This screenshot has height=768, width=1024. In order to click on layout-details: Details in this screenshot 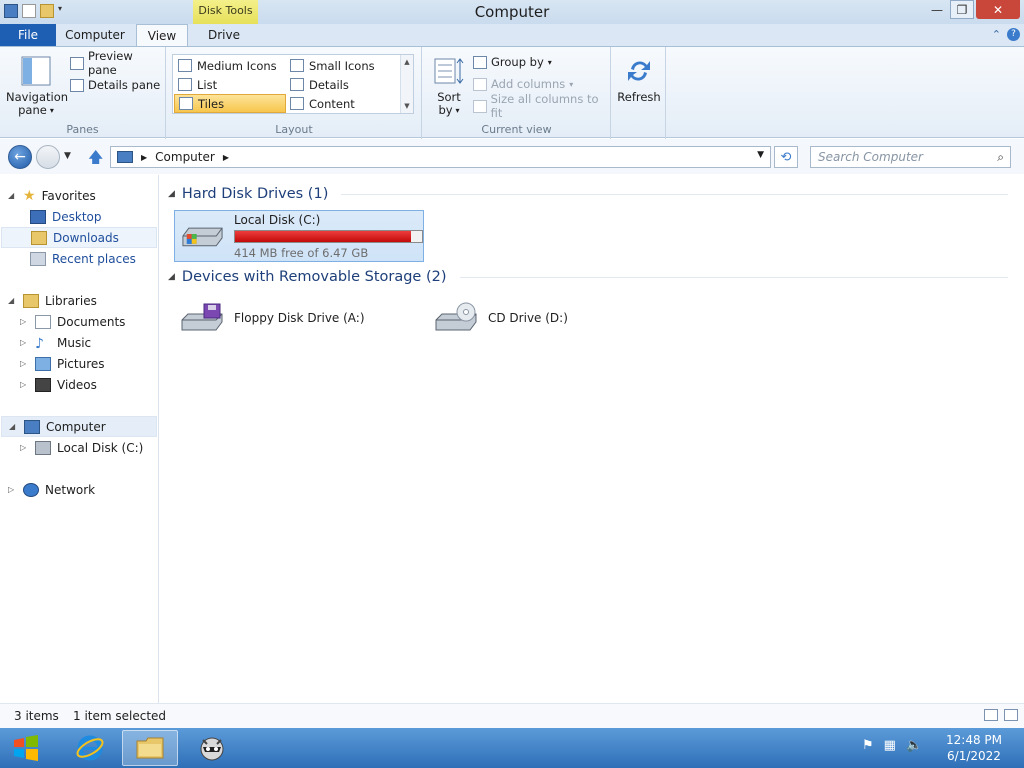, I will do `click(342, 84)`.